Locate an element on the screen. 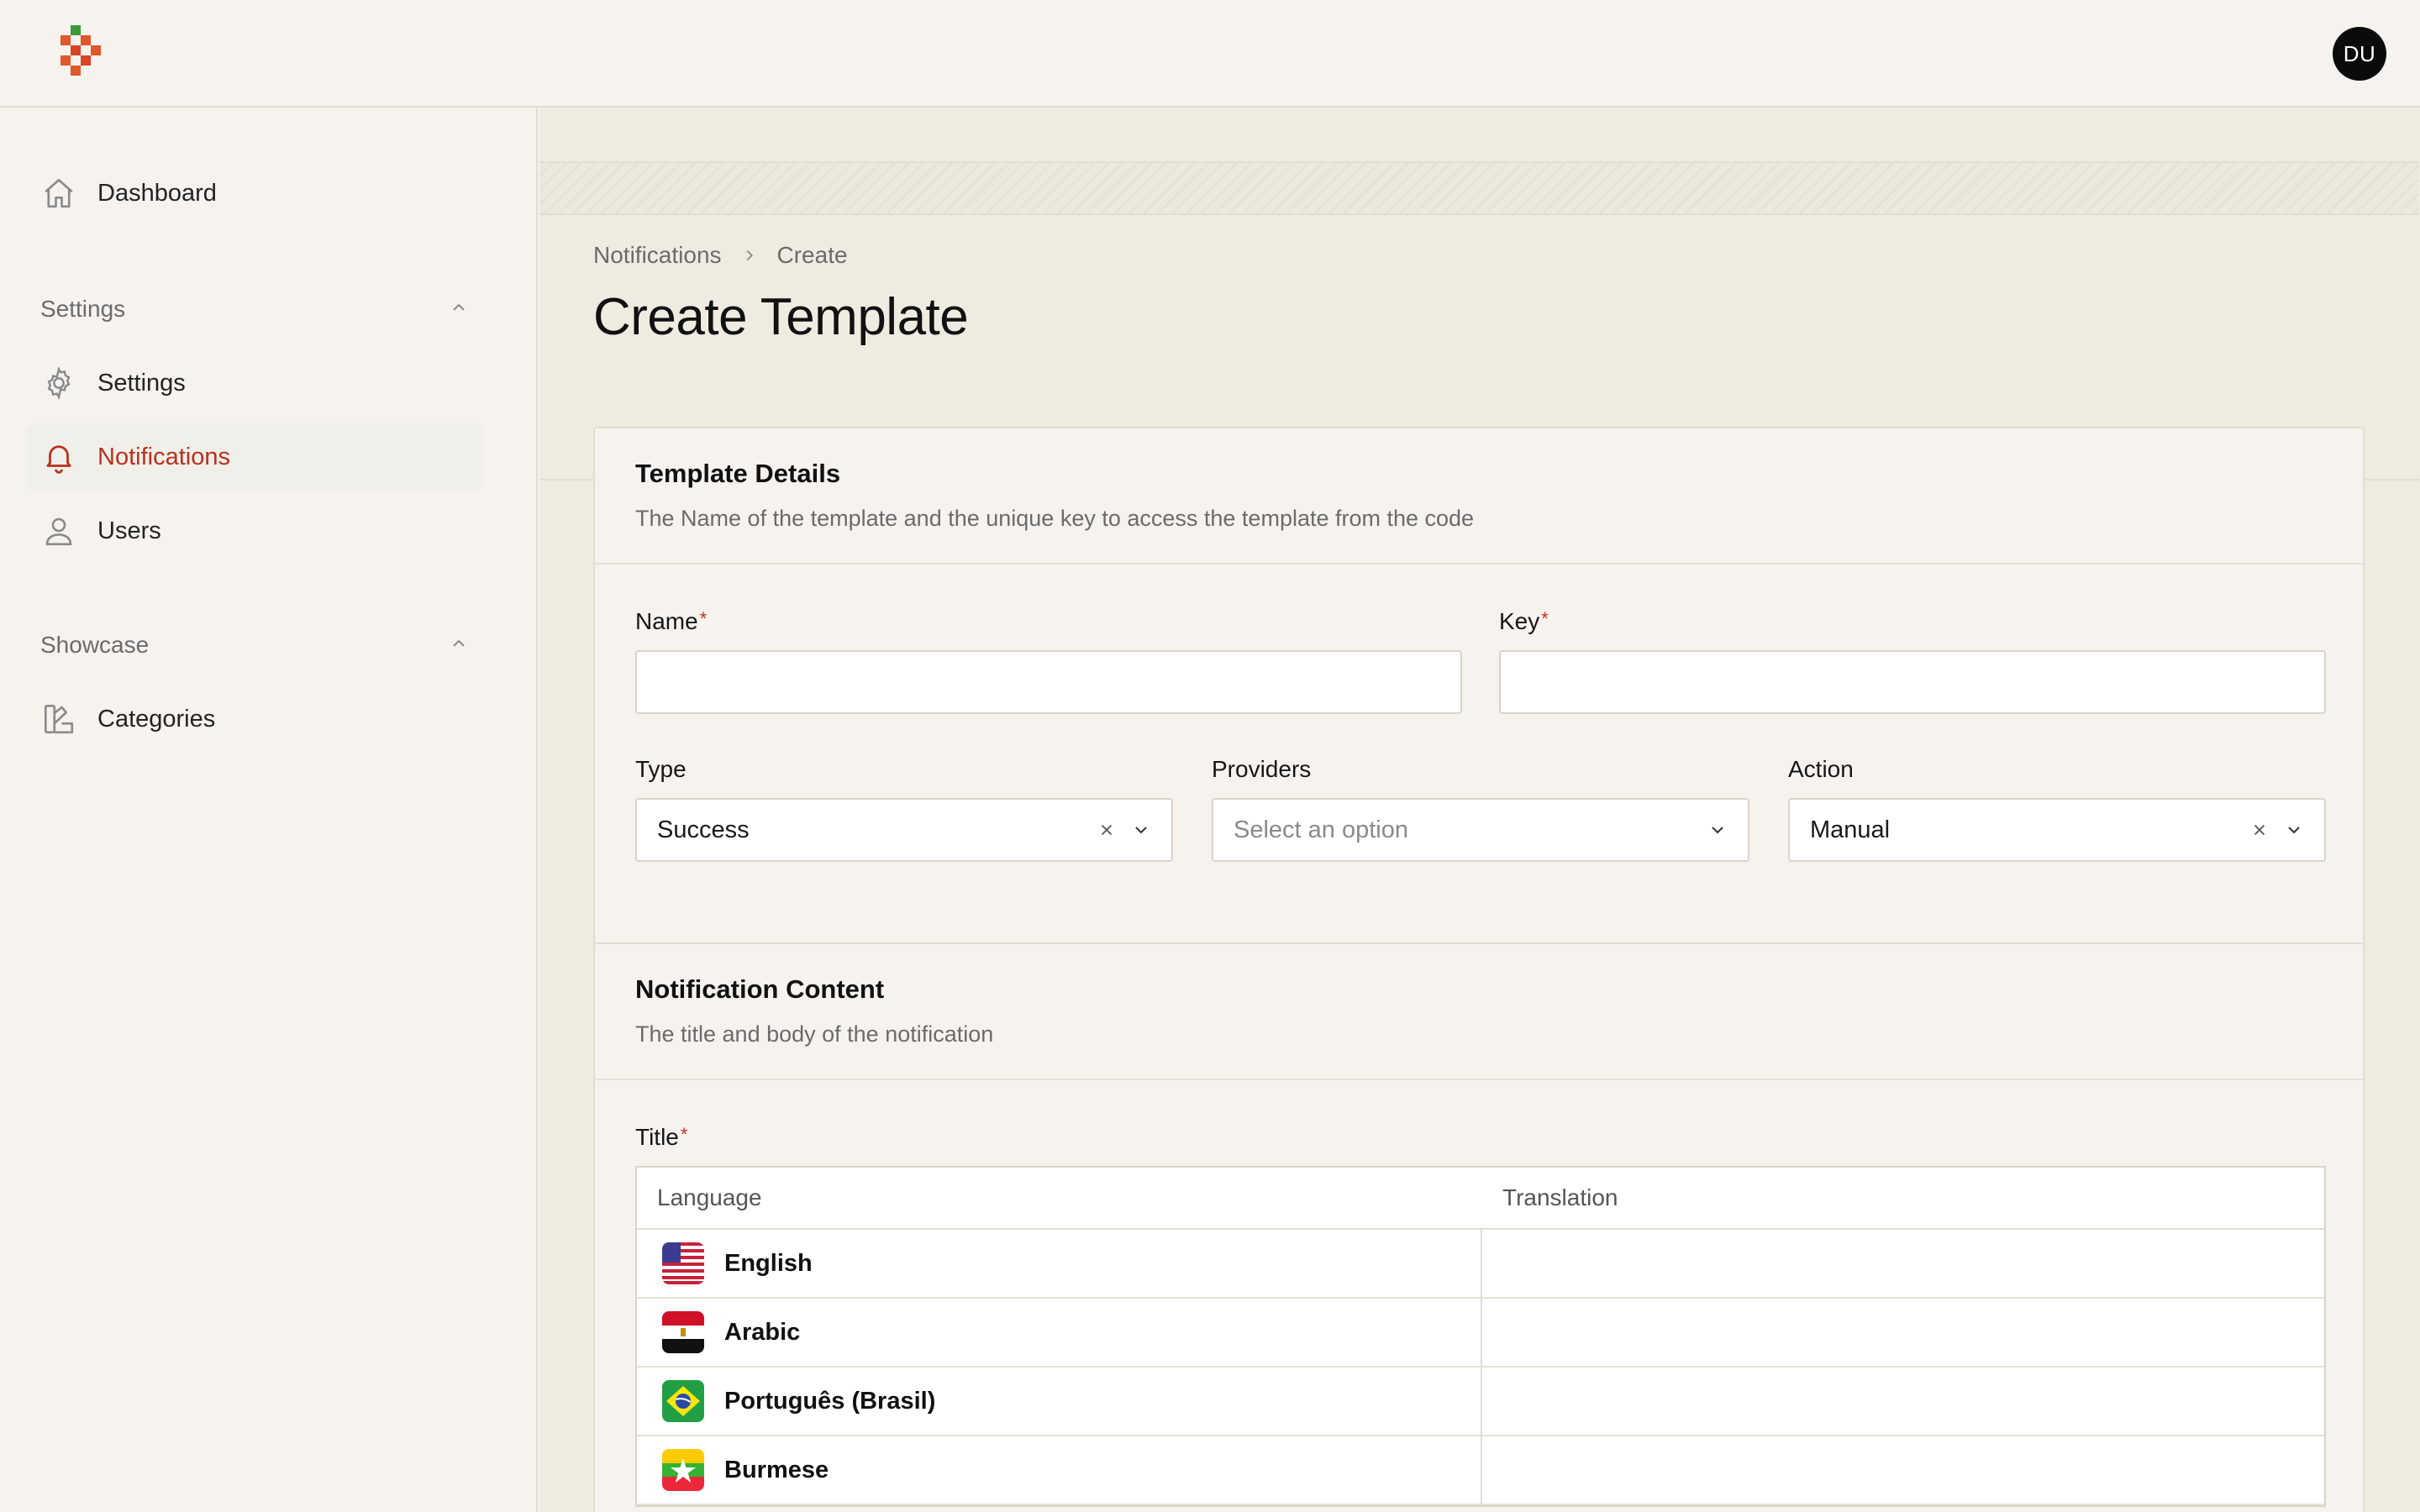  sidebar-item-label: Settings is located at coordinates (142, 382).